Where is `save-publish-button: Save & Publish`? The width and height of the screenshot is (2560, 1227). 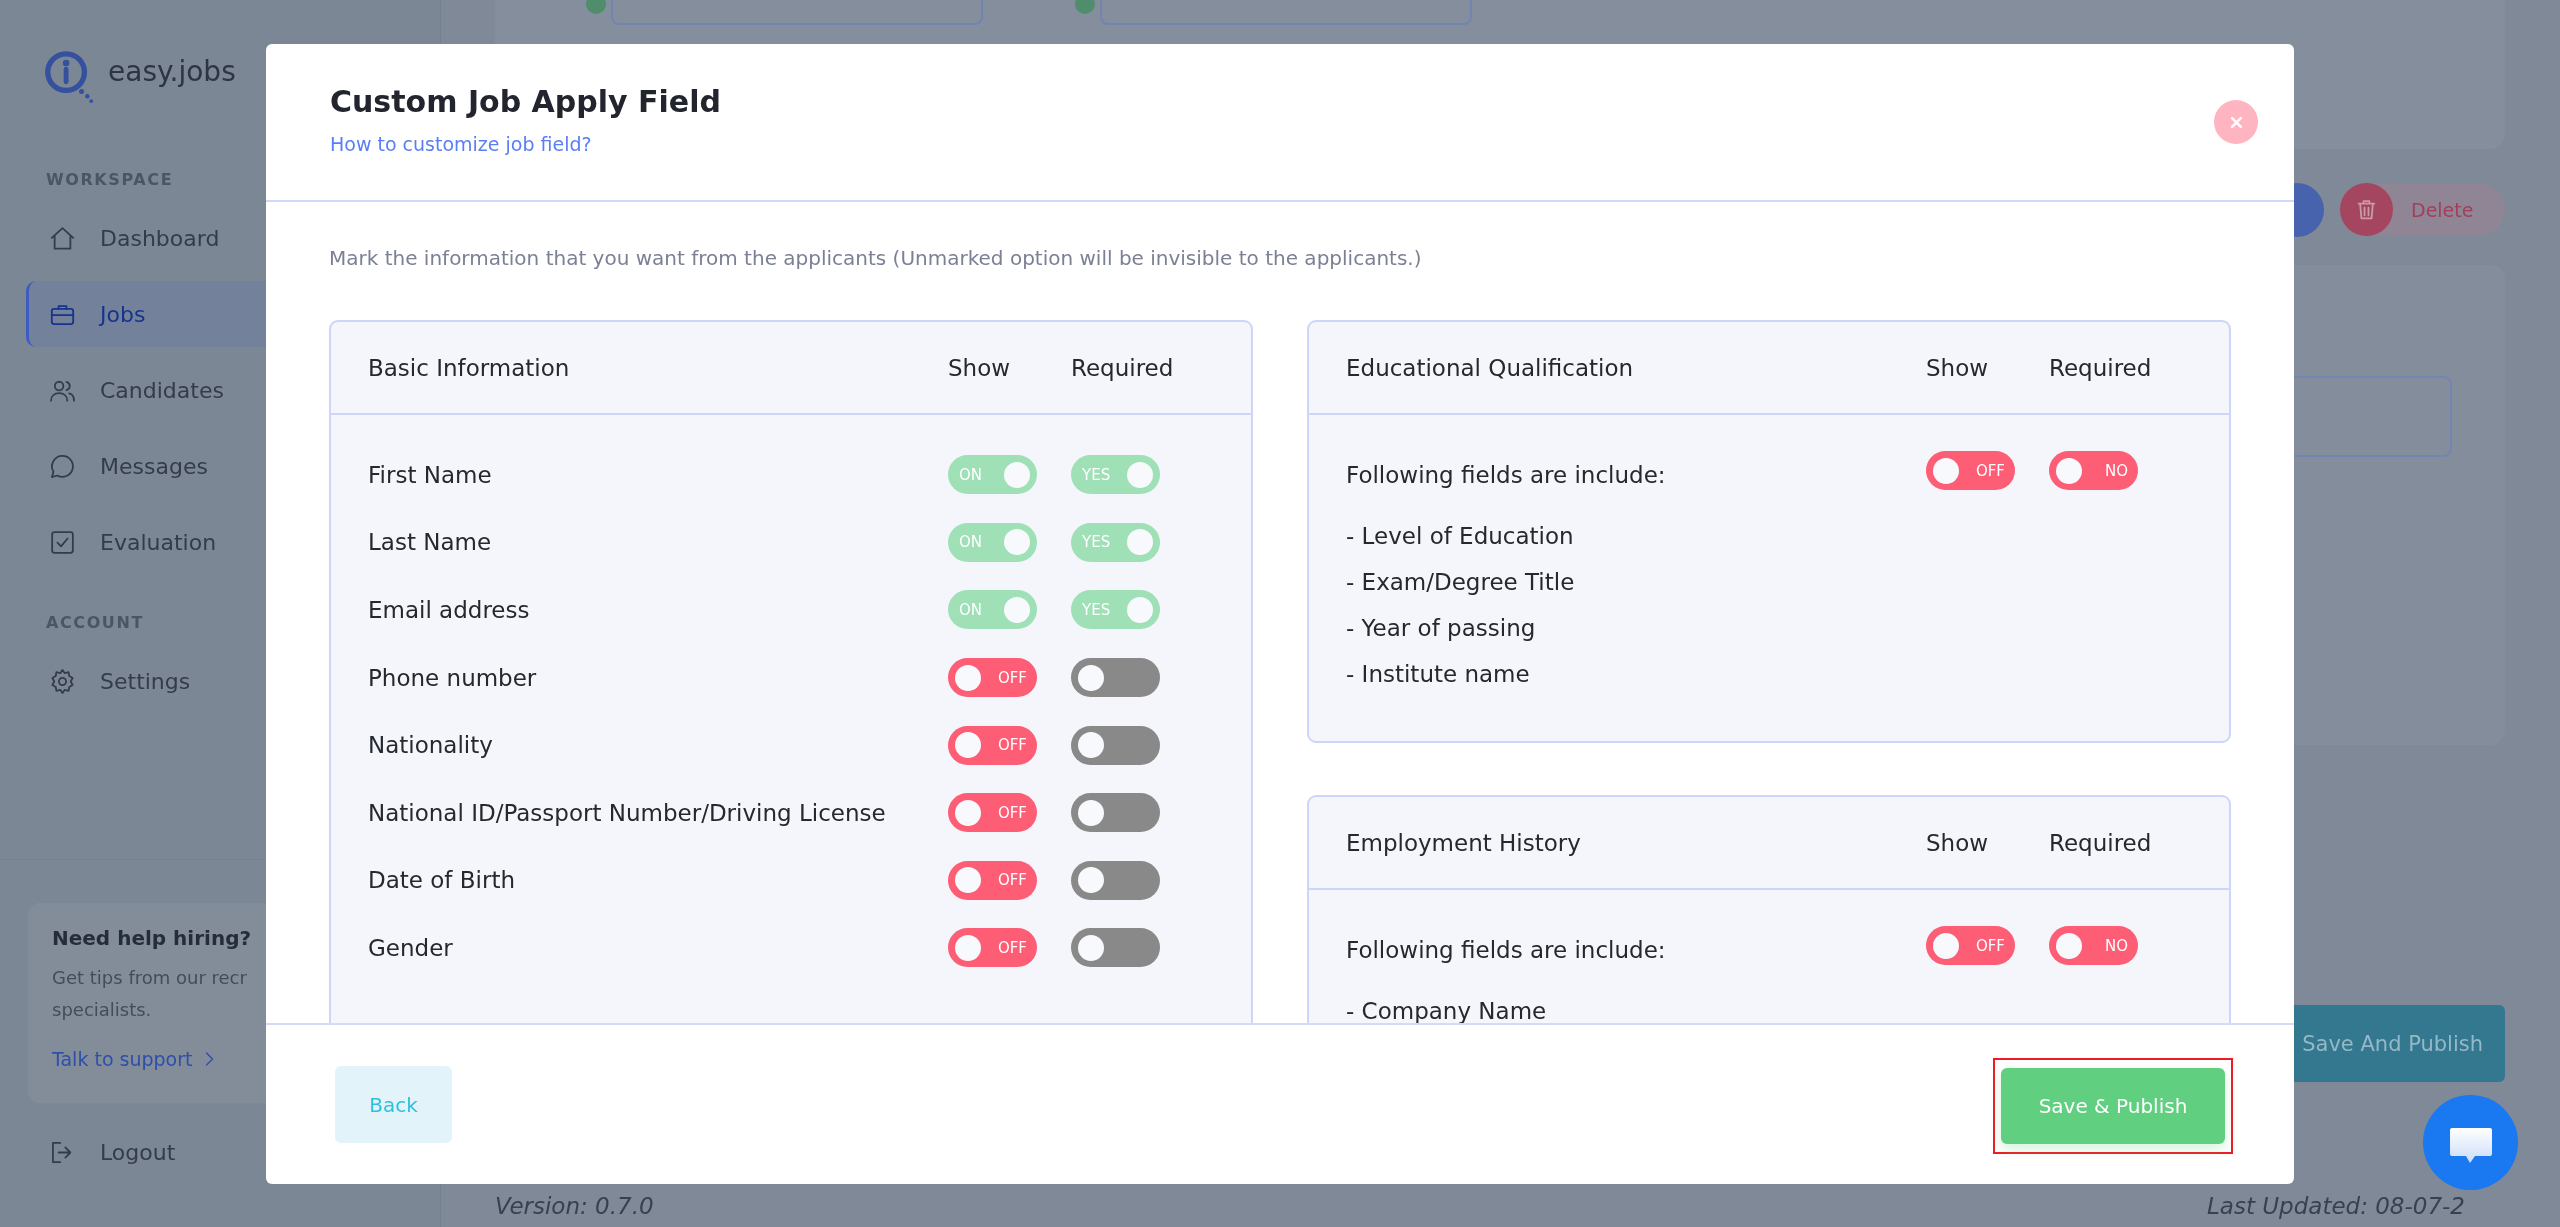 save-publish-button: Save & Publish is located at coordinates (2113, 1105).